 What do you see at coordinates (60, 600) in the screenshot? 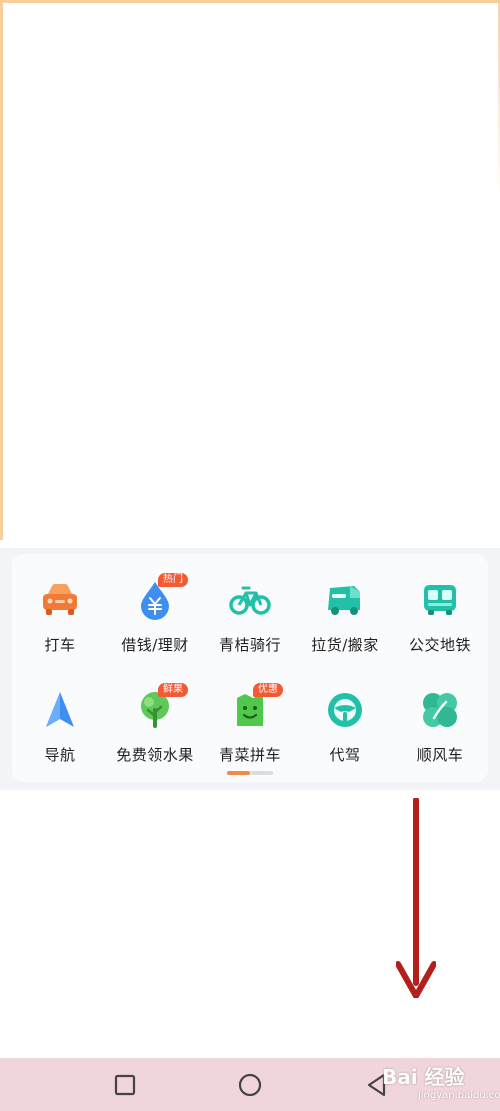
I see `car-icon` at bounding box center [60, 600].